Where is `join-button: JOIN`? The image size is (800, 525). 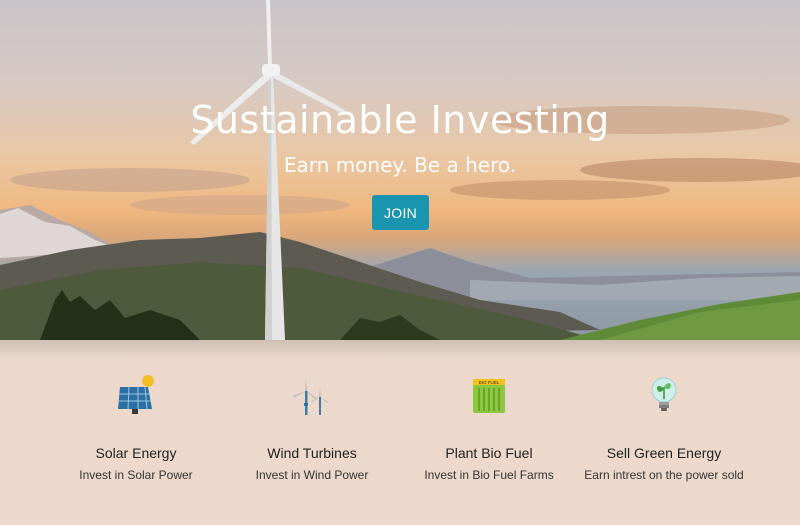 join-button: JOIN is located at coordinates (400, 212).